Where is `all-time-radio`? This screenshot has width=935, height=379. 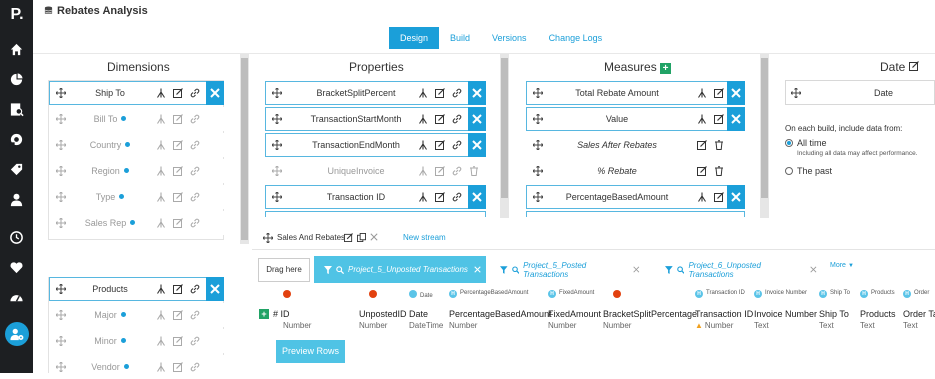 all-time-radio is located at coordinates (789, 143).